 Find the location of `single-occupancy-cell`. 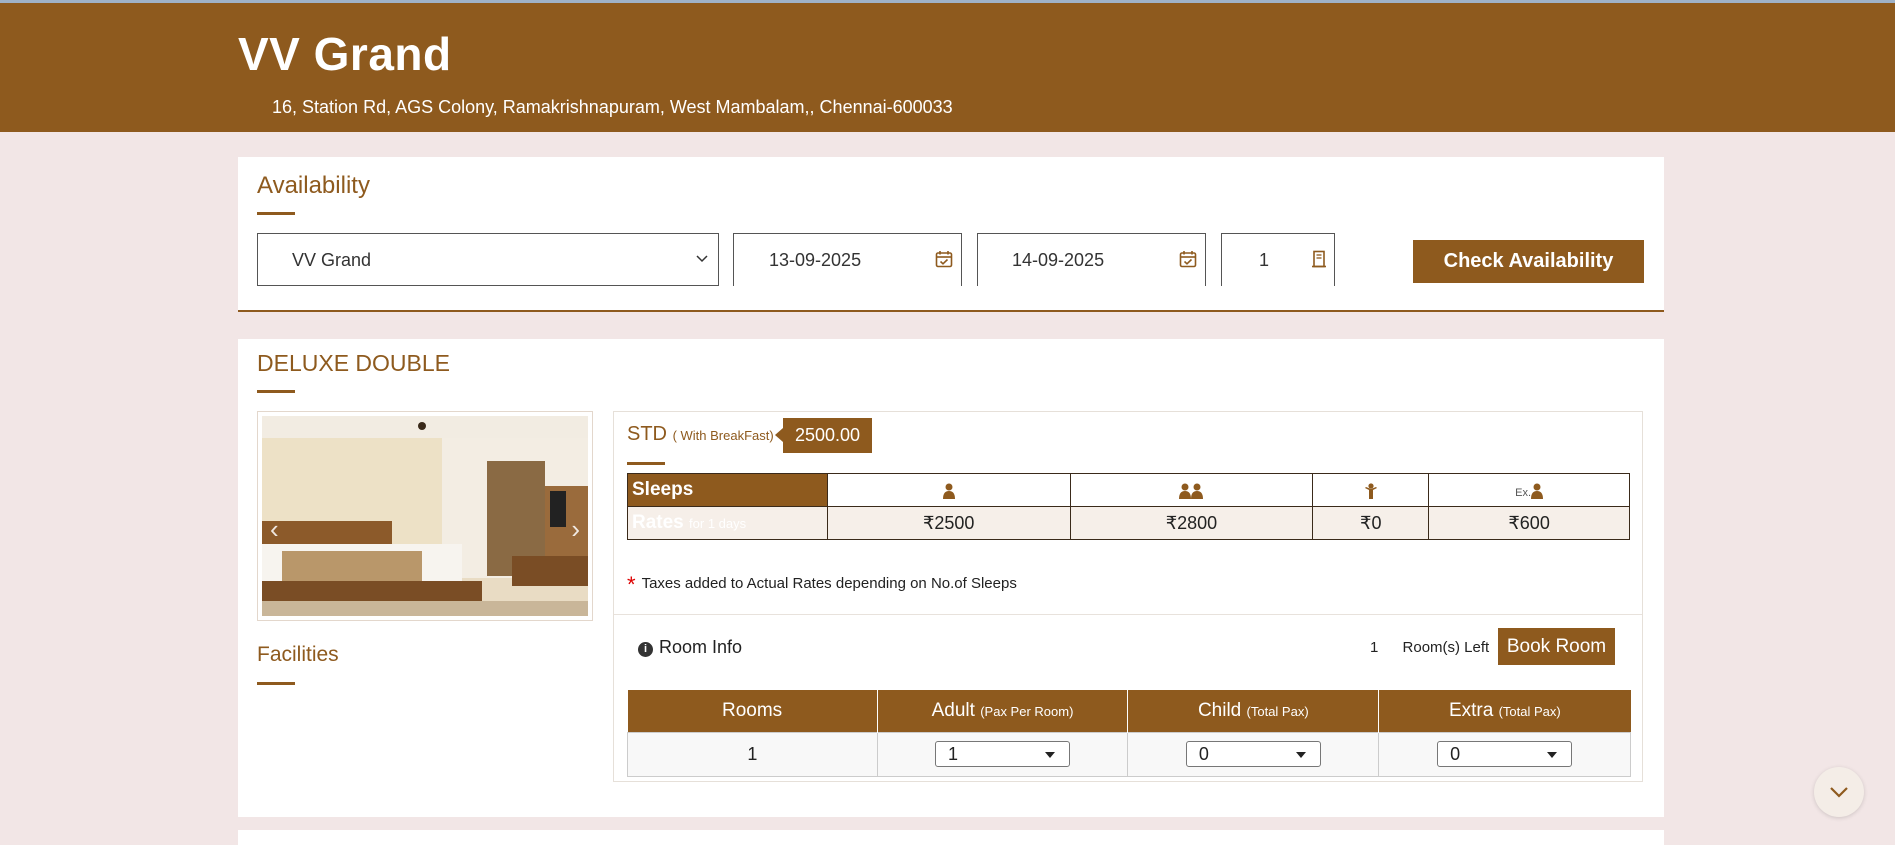

single-occupancy-cell is located at coordinates (948, 490).